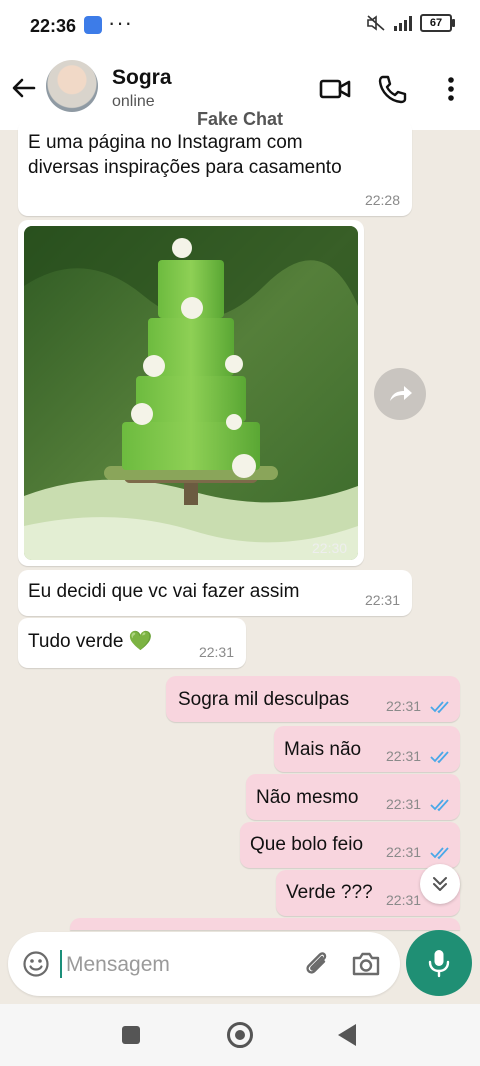  I want to click on microphone-icon, so click(439, 964).